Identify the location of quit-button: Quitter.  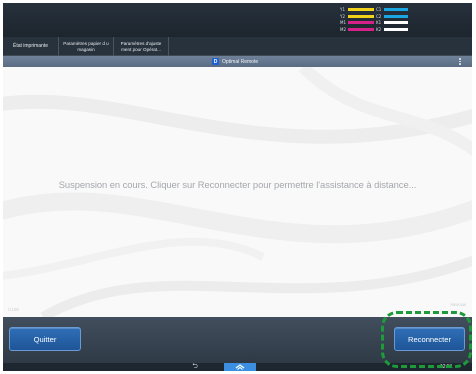
(45, 339).